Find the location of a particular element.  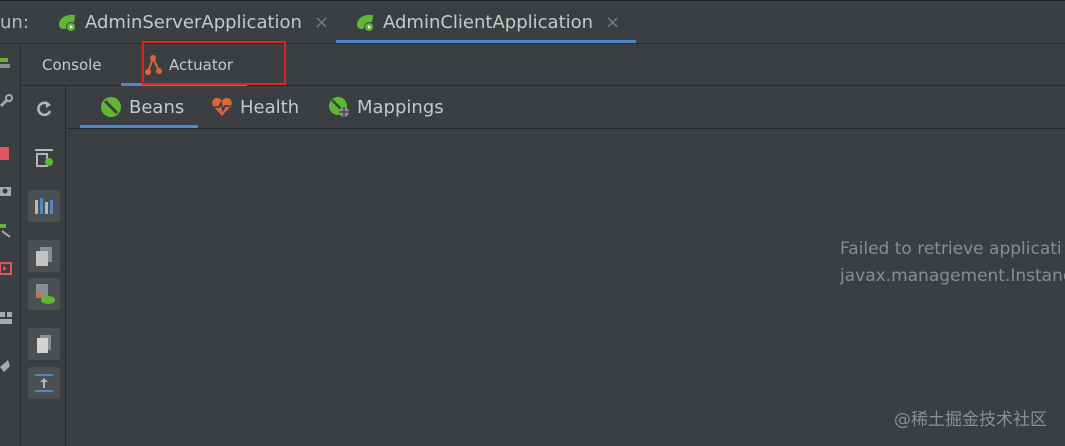

tab-health: Health is located at coordinates (255, 107).